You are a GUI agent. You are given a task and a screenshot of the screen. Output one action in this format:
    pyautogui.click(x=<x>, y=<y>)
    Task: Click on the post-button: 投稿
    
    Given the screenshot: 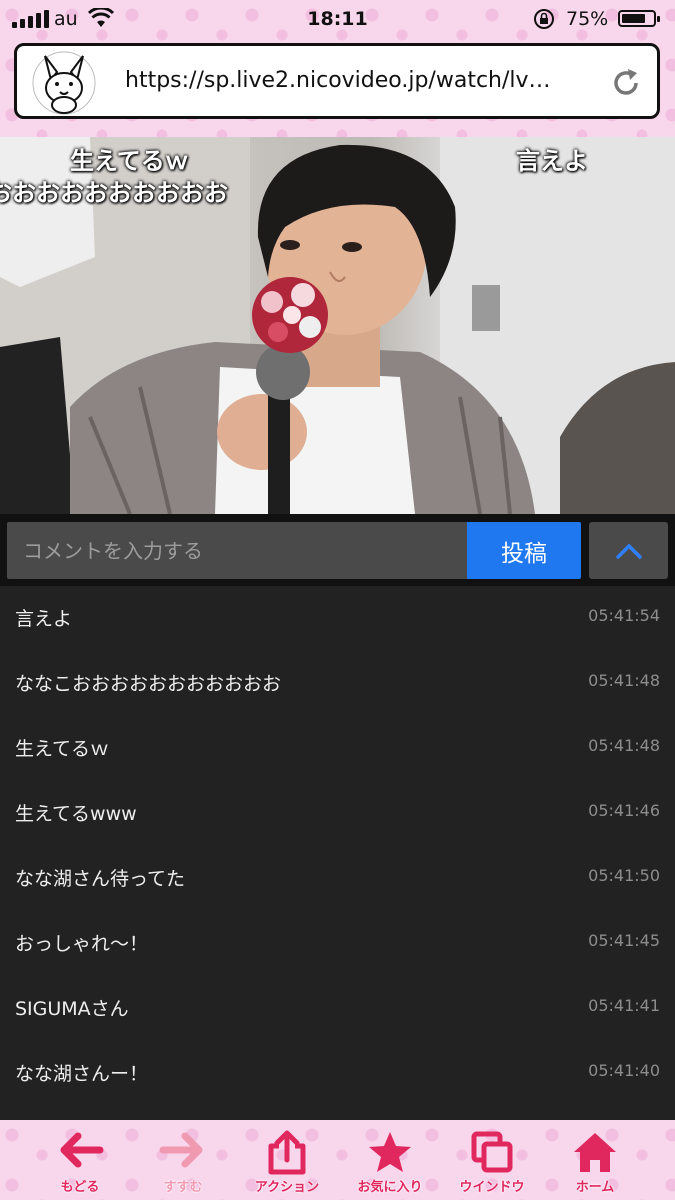 What is the action you would take?
    pyautogui.click(x=524, y=550)
    